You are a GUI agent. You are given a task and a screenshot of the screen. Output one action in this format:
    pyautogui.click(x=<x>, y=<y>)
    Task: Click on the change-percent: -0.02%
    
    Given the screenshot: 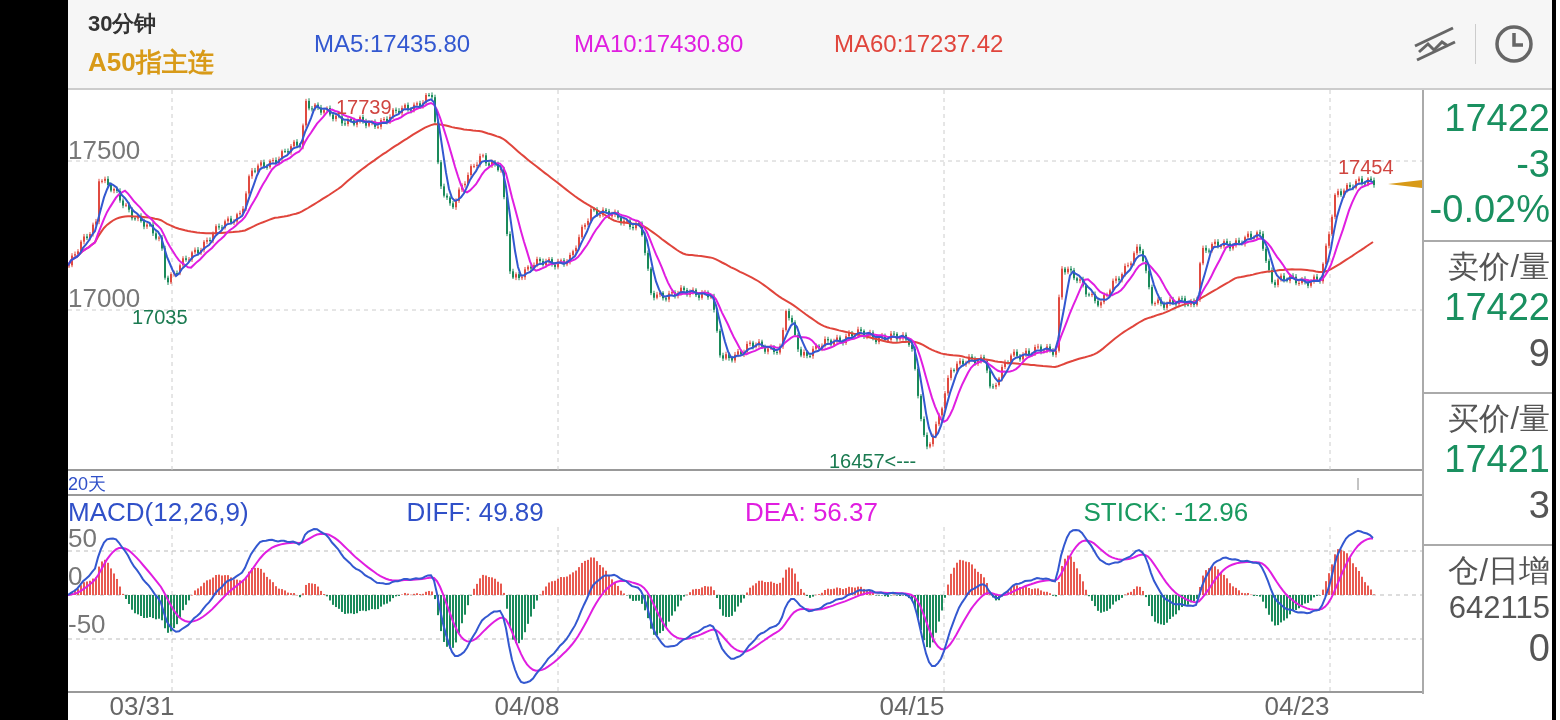 What is the action you would take?
    pyautogui.click(x=1489, y=210)
    